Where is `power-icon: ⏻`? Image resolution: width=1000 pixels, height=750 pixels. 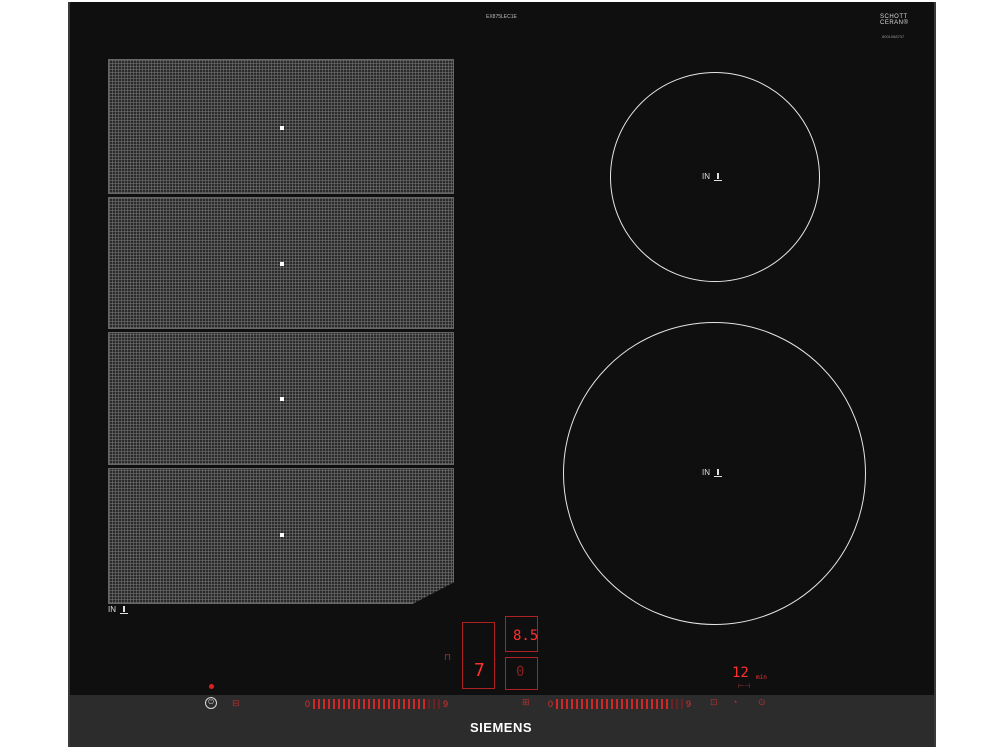 power-icon: ⏻ is located at coordinates (211, 702).